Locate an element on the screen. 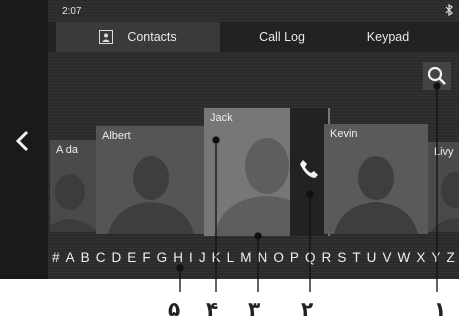 The image size is (459, 322). index-letter: V is located at coordinates (386, 262).